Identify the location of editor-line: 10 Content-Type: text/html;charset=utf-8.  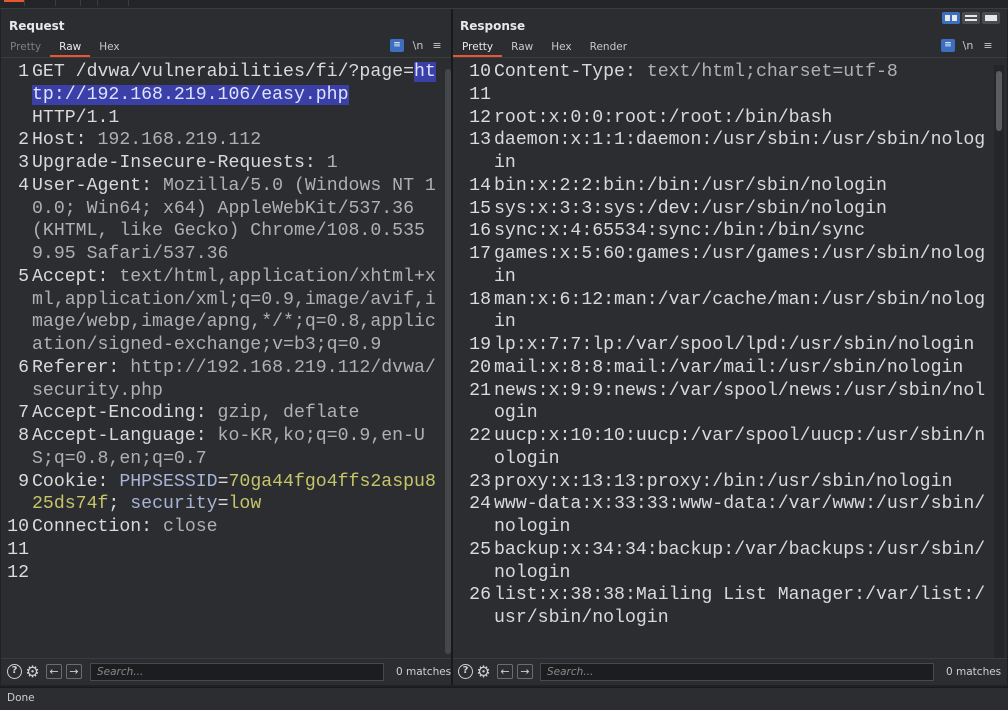
(723, 72).